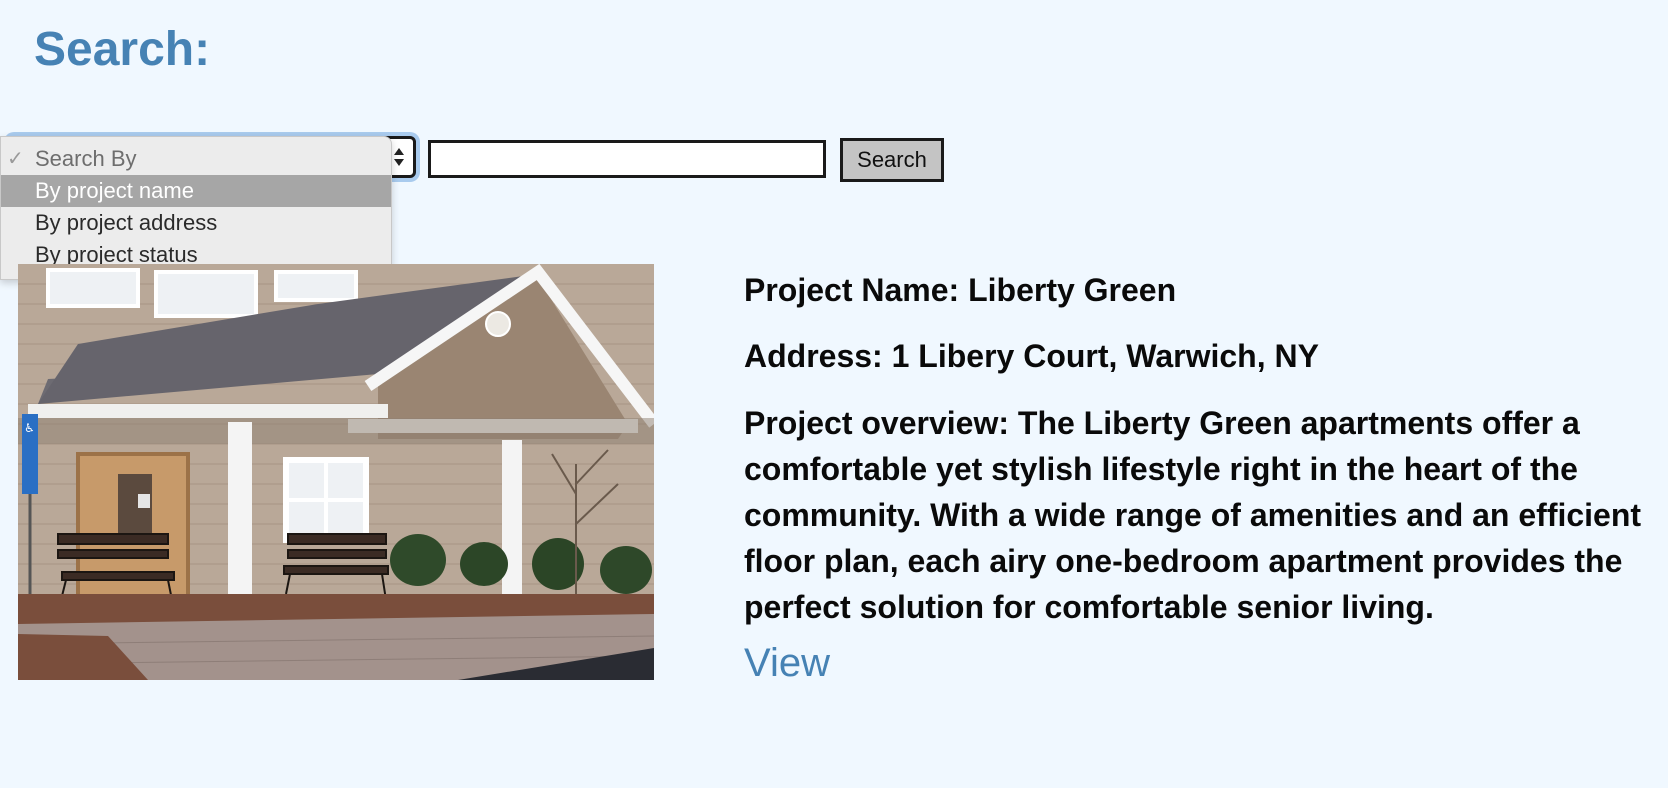 Image resolution: width=1668 pixels, height=788 pixels. What do you see at coordinates (787, 663) in the screenshot?
I see `view-link: View` at bounding box center [787, 663].